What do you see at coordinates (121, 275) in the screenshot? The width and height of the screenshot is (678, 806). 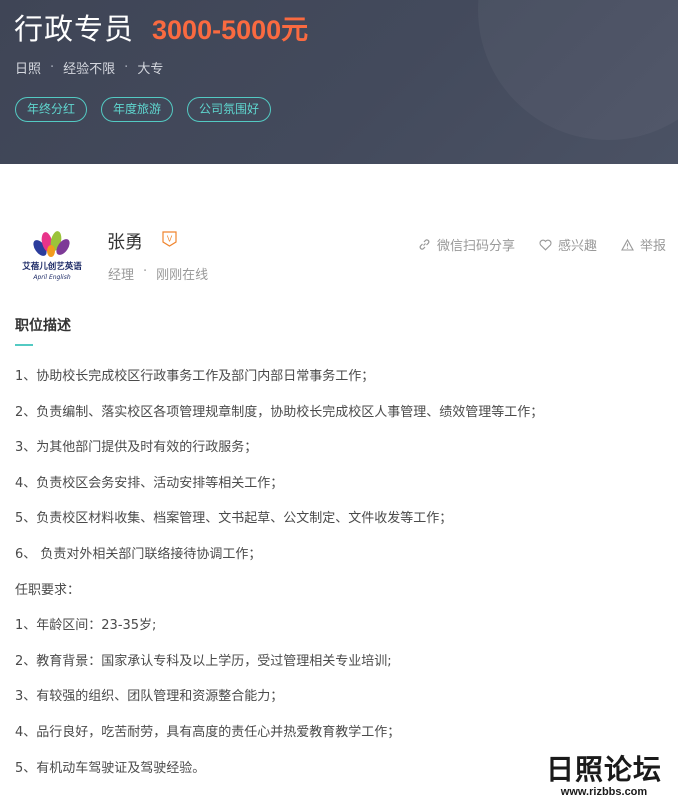 I see `recruiter-role: 经理` at bounding box center [121, 275].